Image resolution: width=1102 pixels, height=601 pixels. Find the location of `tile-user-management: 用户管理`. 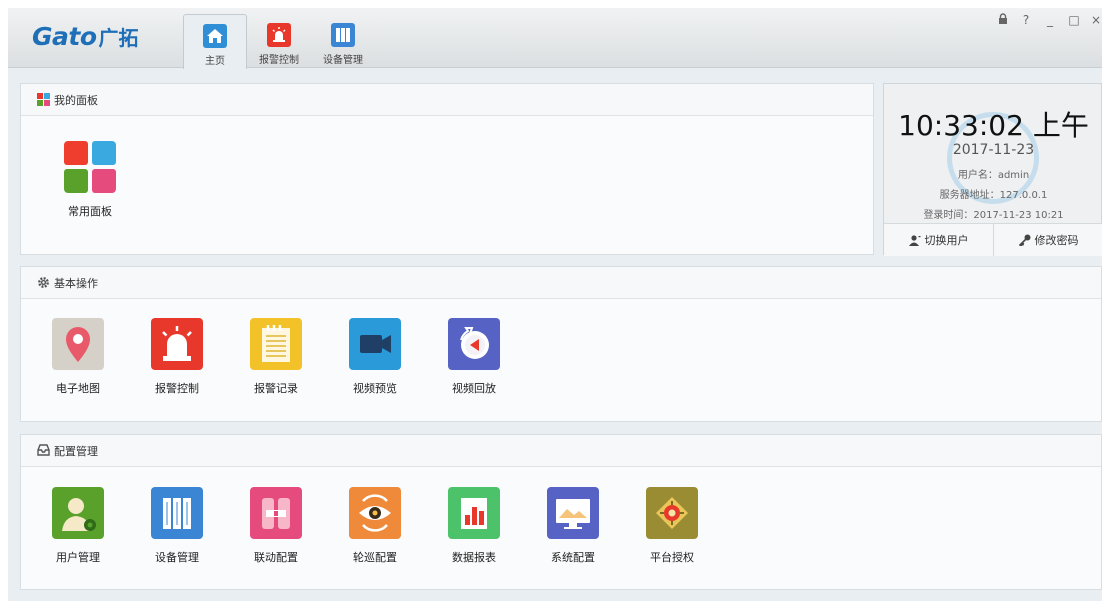

tile-user-management: 用户管理 is located at coordinates (78, 526).